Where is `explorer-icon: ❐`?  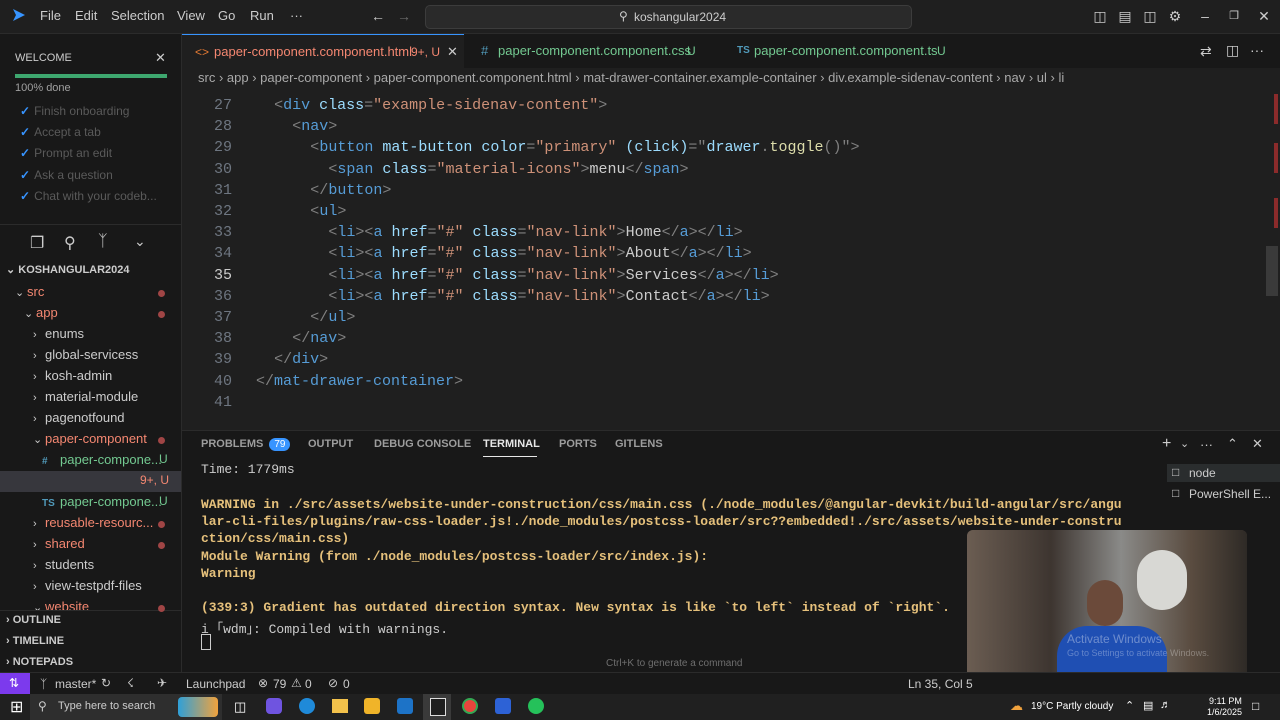
explorer-icon: ❐ is located at coordinates (37, 243).